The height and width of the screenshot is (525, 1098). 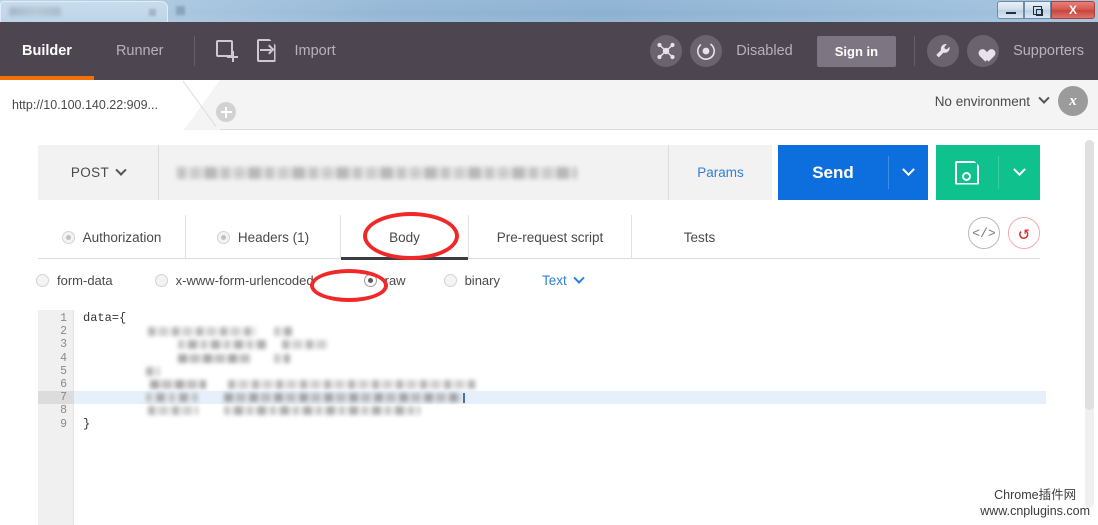 What do you see at coordinates (833, 172) in the screenshot?
I see `send-button: Send` at bounding box center [833, 172].